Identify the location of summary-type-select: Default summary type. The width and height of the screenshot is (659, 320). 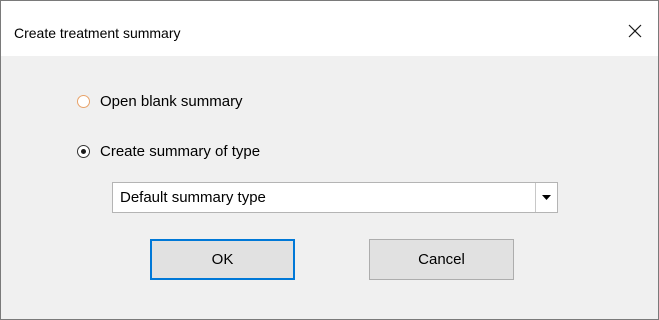
(335, 197).